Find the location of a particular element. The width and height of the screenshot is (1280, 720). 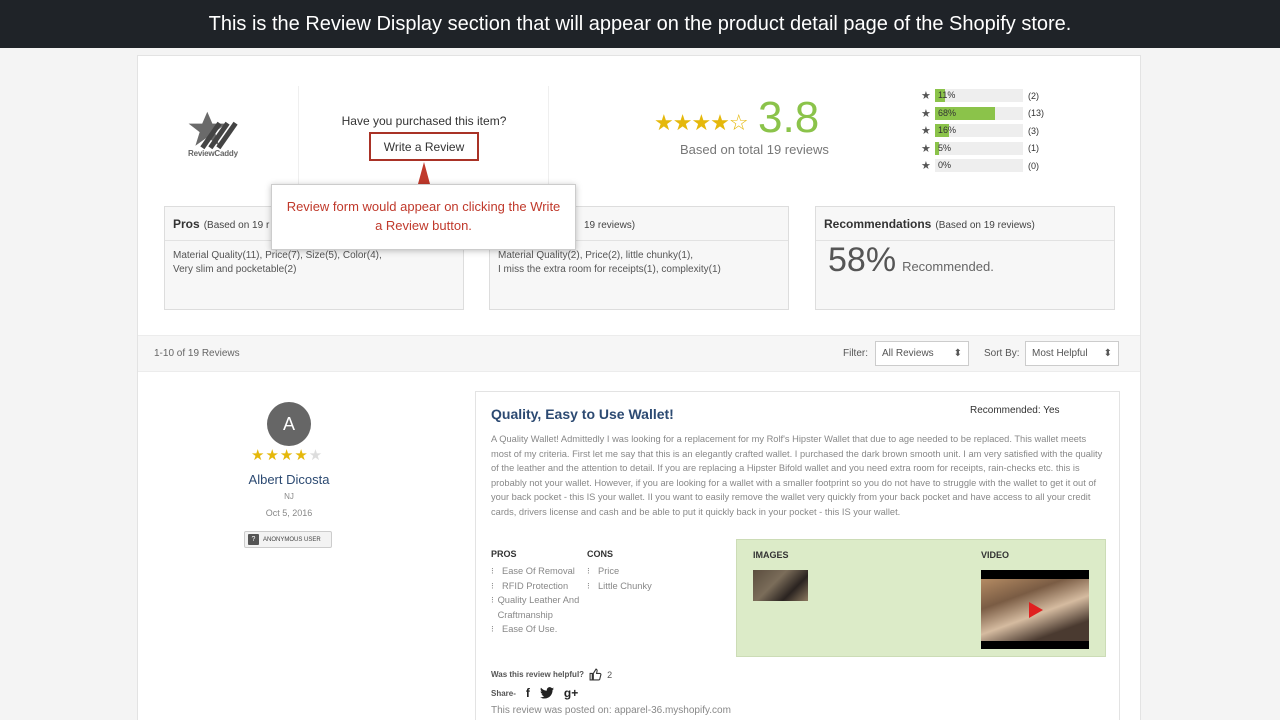

review-cons: CONS ⁝ Price ⁝ Little Chunky is located at coordinates (647, 571).